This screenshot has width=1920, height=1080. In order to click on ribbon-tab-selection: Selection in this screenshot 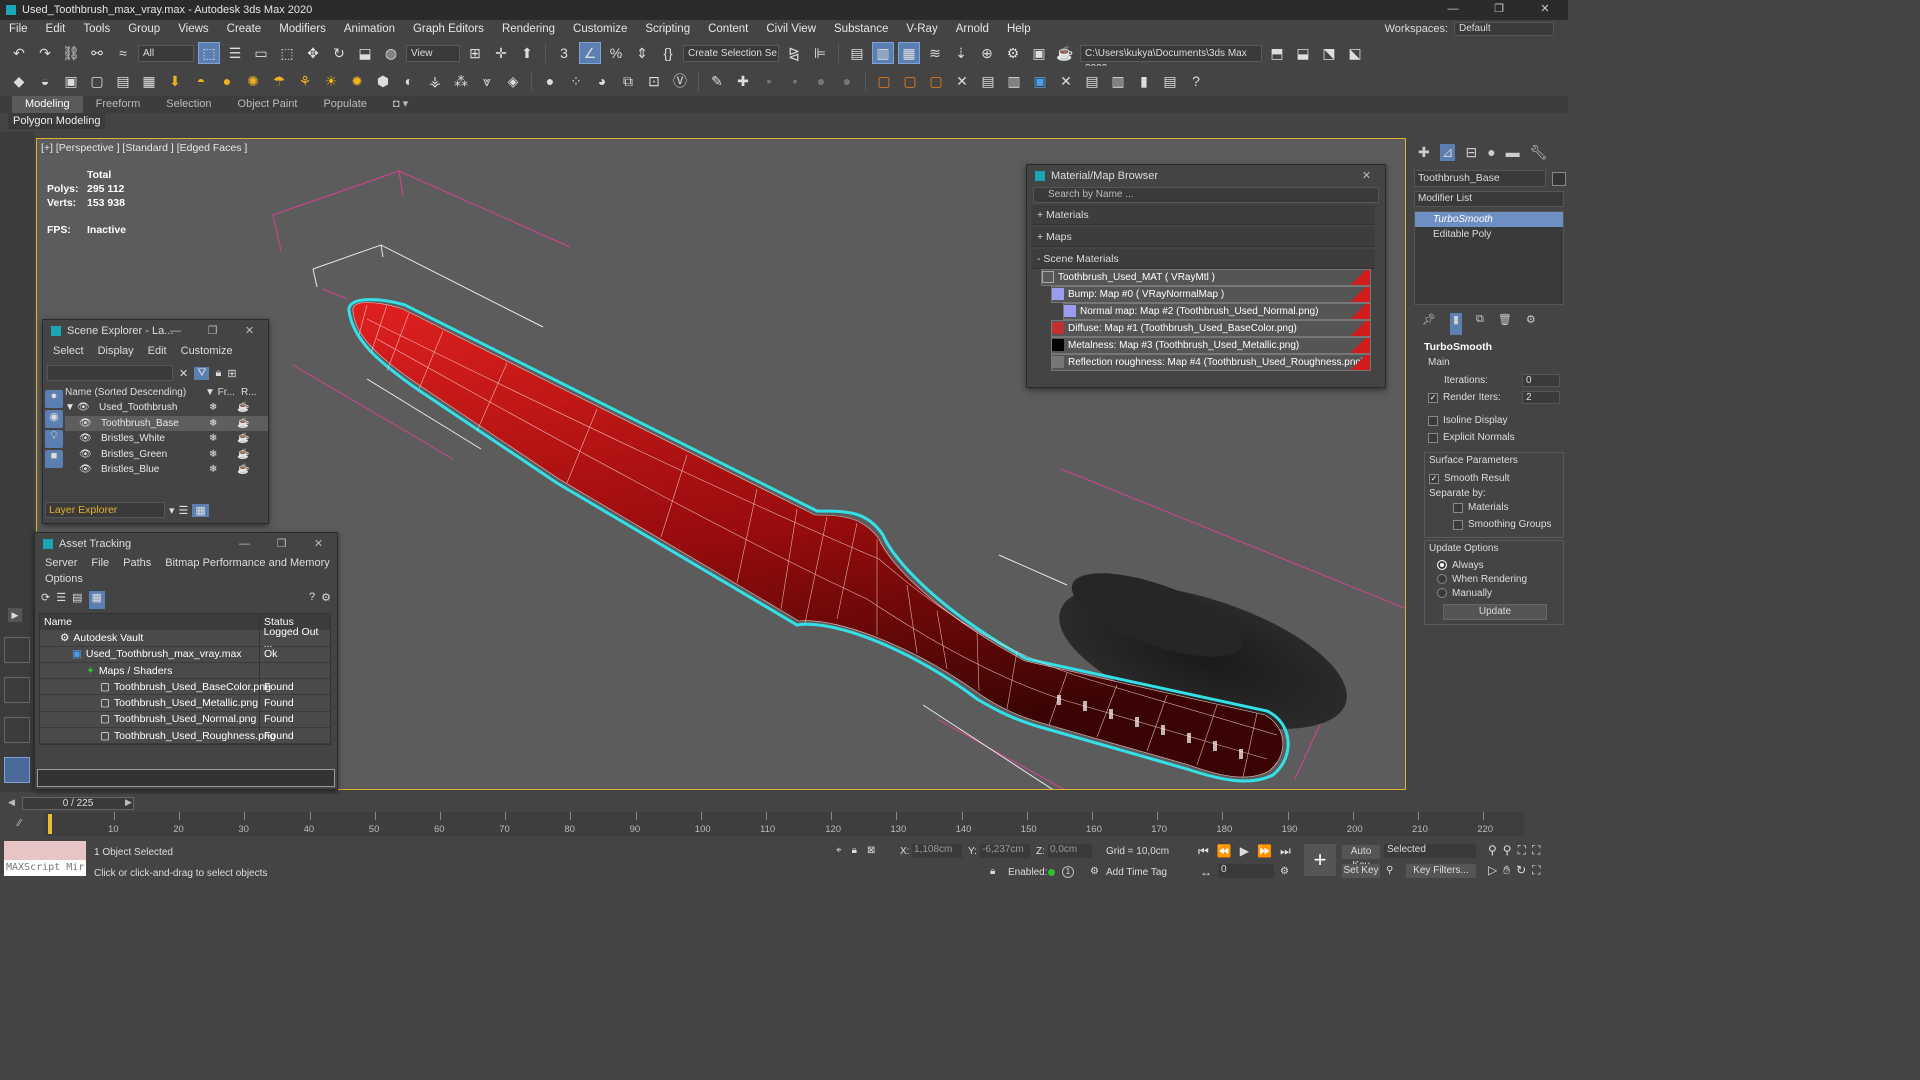, I will do `click(188, 104)`.